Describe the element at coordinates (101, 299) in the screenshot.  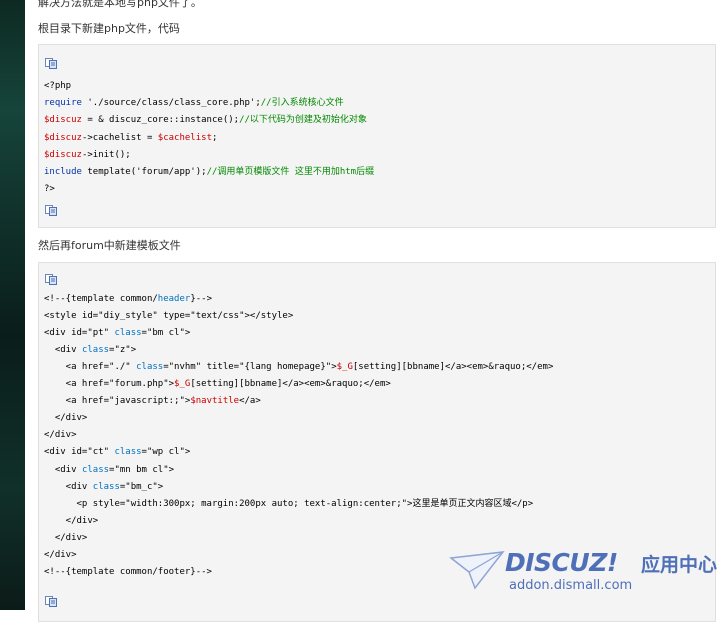
I see `code-token: <!--{template common/` at that location.